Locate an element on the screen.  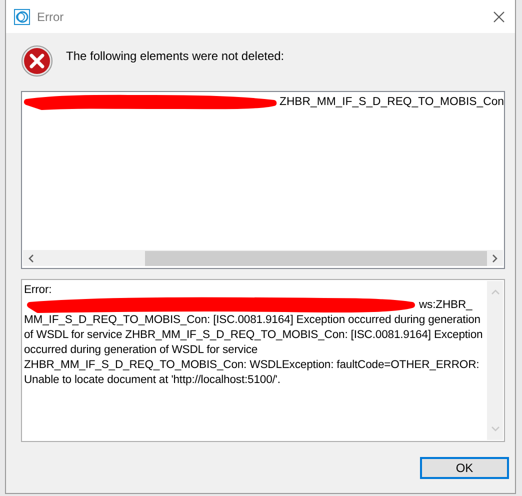
error-message: The following elements were not deleted: is located at coordinates (175, 56).